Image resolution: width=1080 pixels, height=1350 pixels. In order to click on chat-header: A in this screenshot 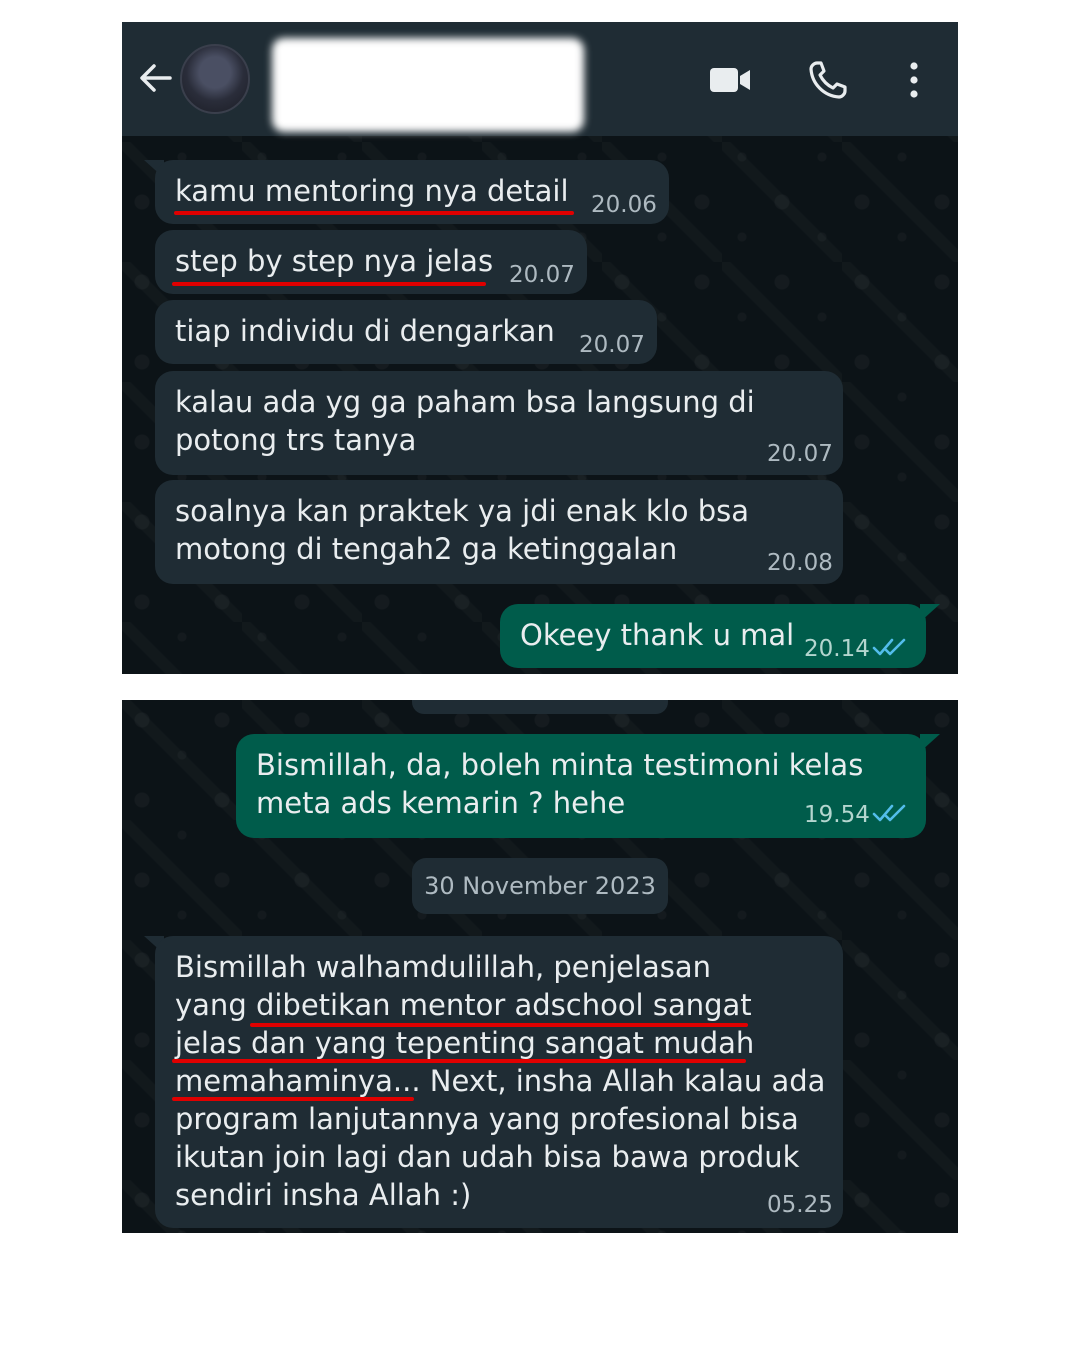, I will do `click(540, 79)`.